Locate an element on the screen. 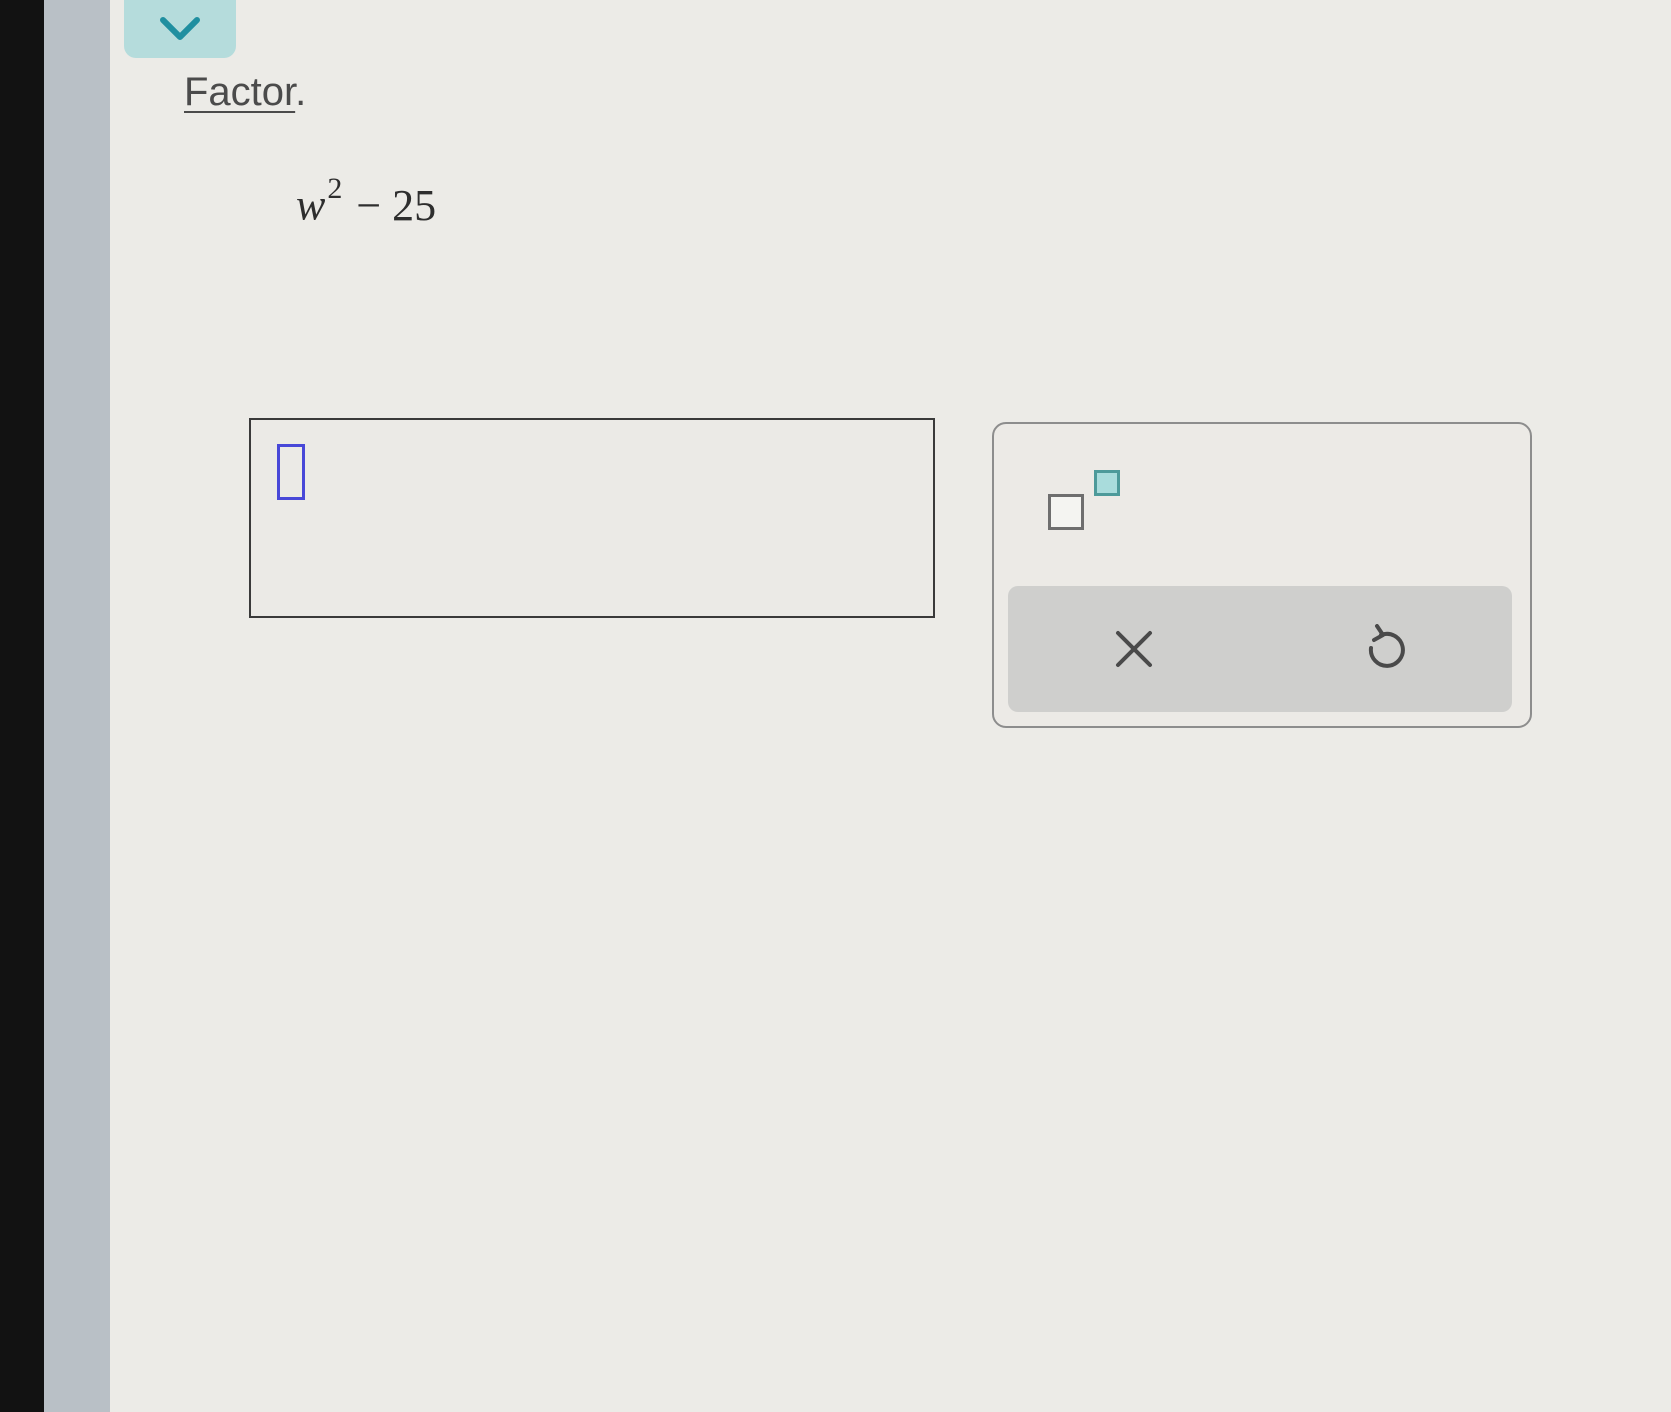 This screenshot has width=1671, height=1412. collapse-toggle-button is located at coordinates (180, 29).